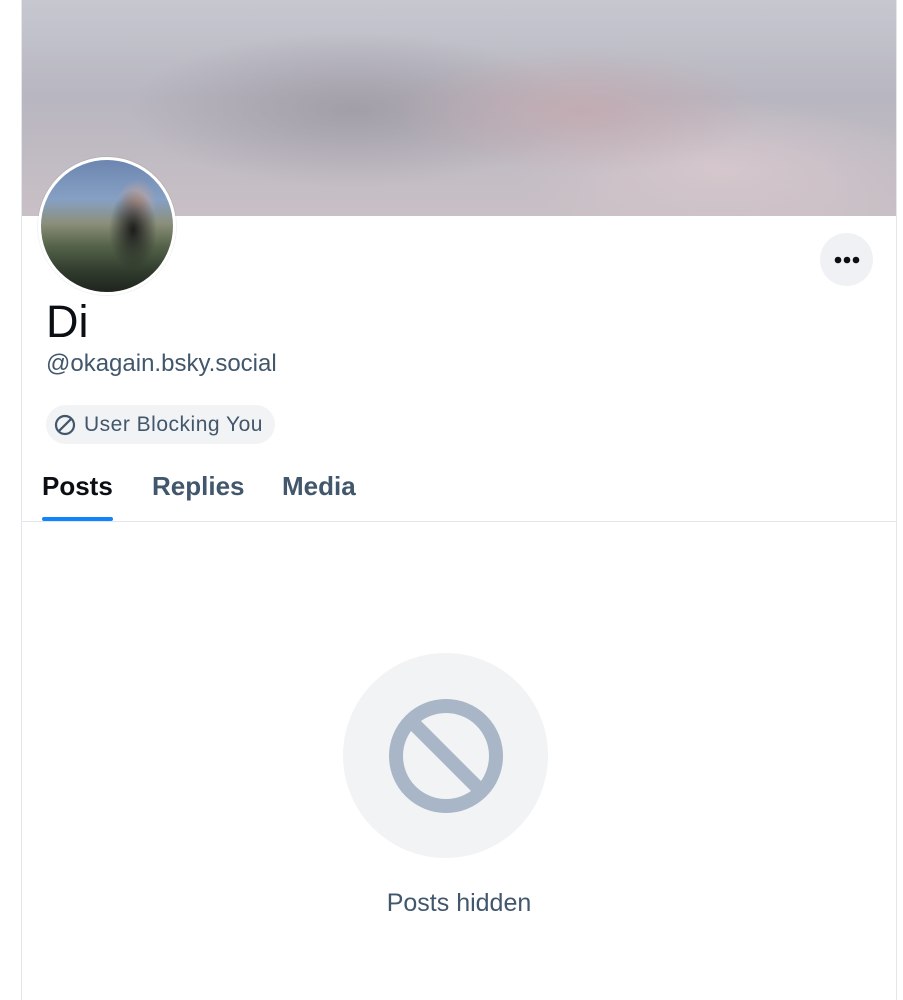 The width and height of the screenshot is (903, 1000). I want to click on profile-handle: @okagain.bsky.social, so click(161, 363).